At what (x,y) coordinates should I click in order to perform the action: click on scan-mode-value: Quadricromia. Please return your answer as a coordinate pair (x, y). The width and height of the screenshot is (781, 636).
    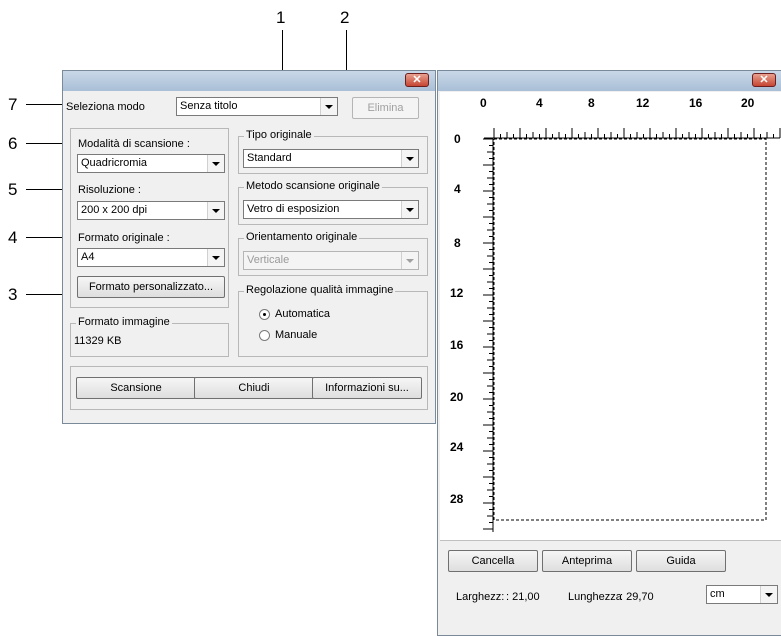
    Looking at the image, I should click on (114, 163).